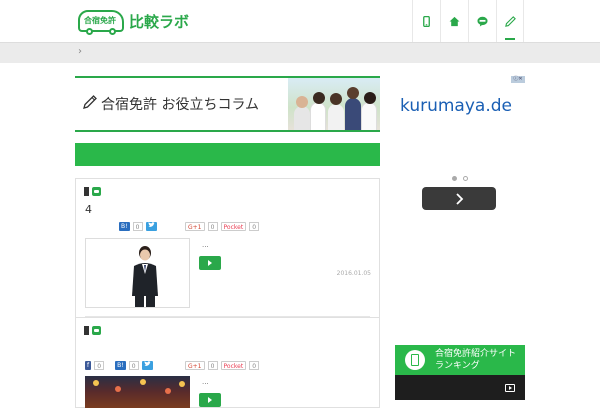 Image resolution: width=600 pixels, height=408 pixels. I want to click on breadcrumb: ›, so click(300, 52).